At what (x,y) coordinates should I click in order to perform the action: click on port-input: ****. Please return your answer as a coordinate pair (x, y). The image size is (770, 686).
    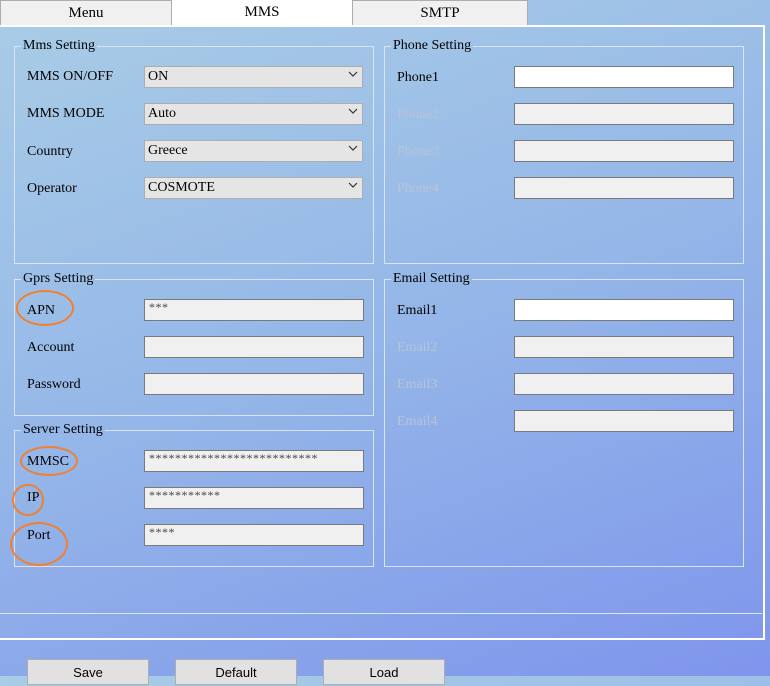
    Looking at the image, I should click on (254, 535).